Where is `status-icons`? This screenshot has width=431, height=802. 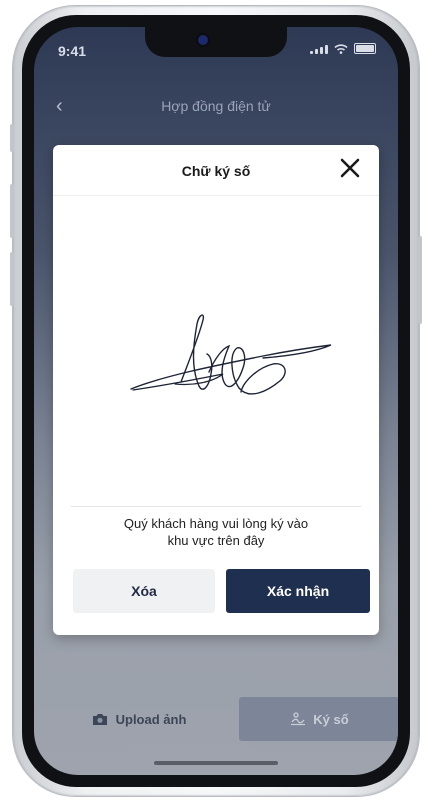
status-icons is located at coordinates (343, 48).